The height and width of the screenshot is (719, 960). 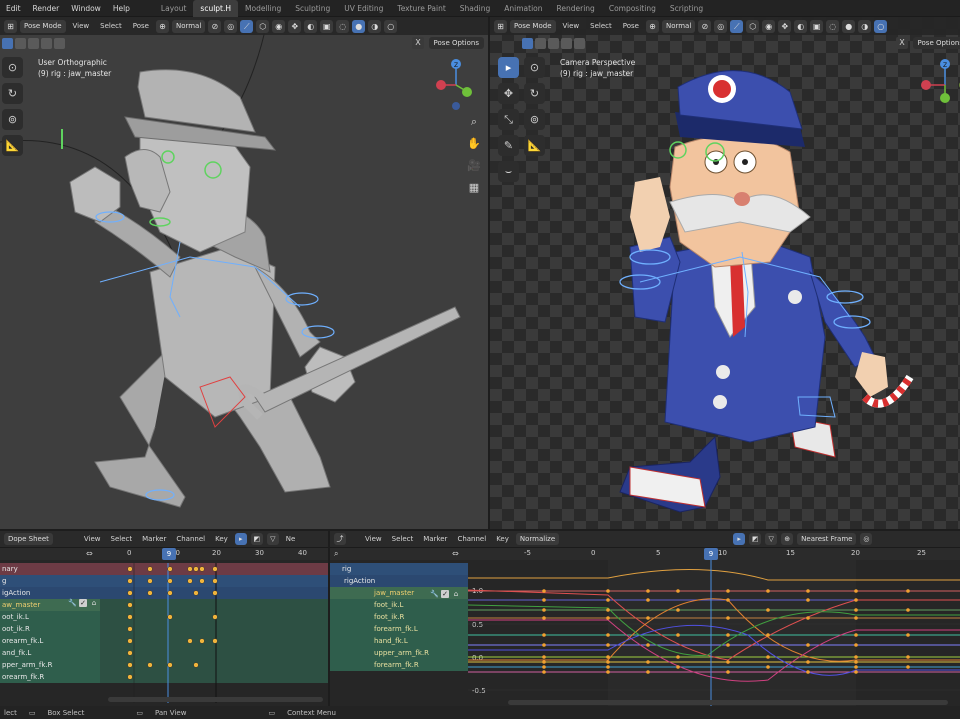 I want to click on graph-channel-upper-arm-fk-r: upper_arm_fk.R, so click(x=399, y=653).